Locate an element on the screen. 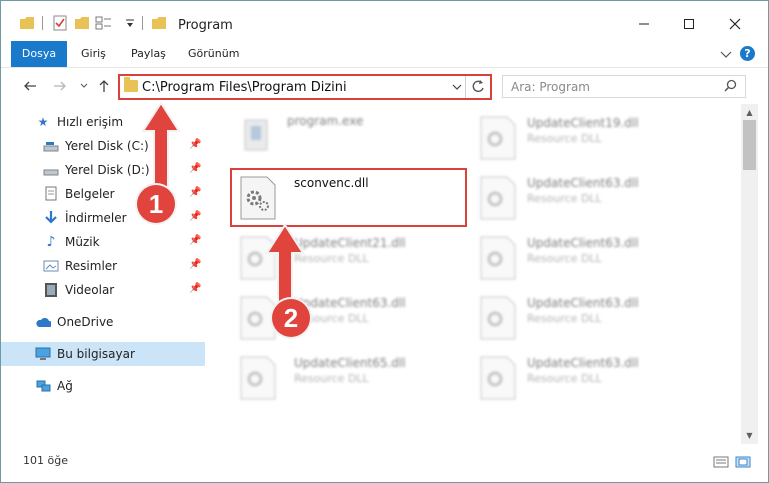 The width and height of the screenshot is (769, 483). properties-icon is located at coordinates (60, 23).